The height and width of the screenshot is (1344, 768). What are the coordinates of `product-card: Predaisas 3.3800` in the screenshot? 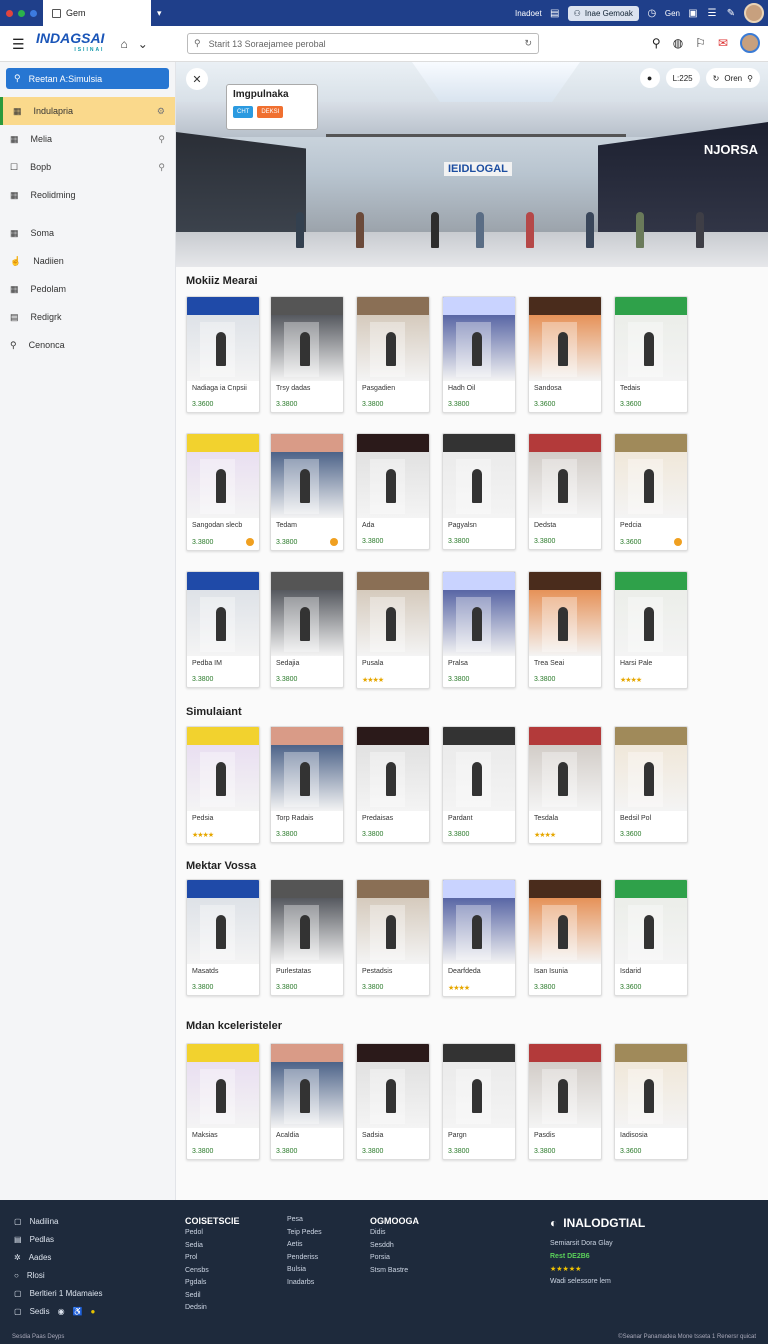 It's located at (393, 784).